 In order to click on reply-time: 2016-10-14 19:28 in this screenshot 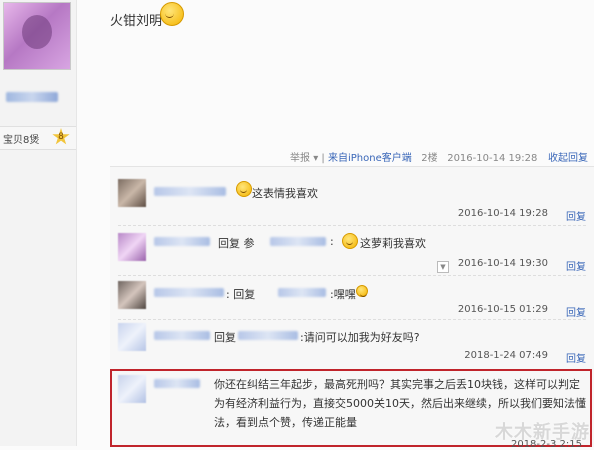, I will do `click(502, 213)`.